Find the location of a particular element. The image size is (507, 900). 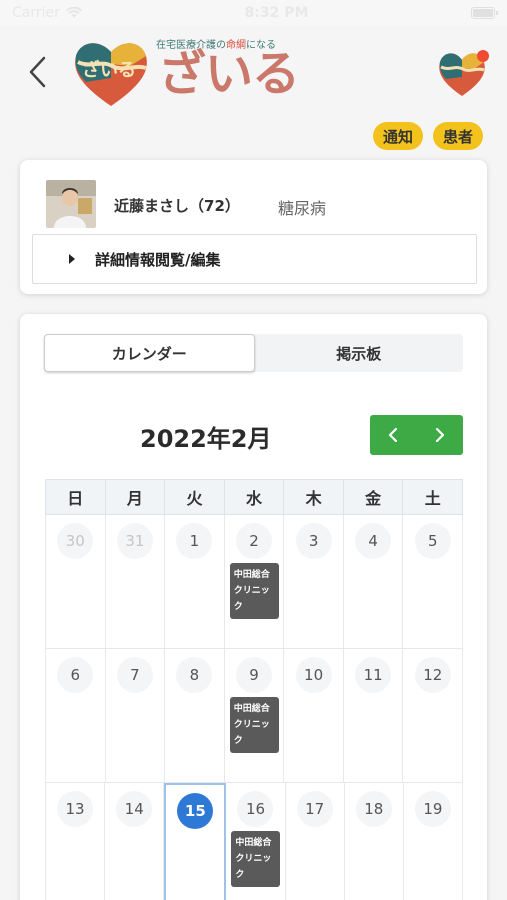

day-number: 9 is located at coordinates (254, 675).